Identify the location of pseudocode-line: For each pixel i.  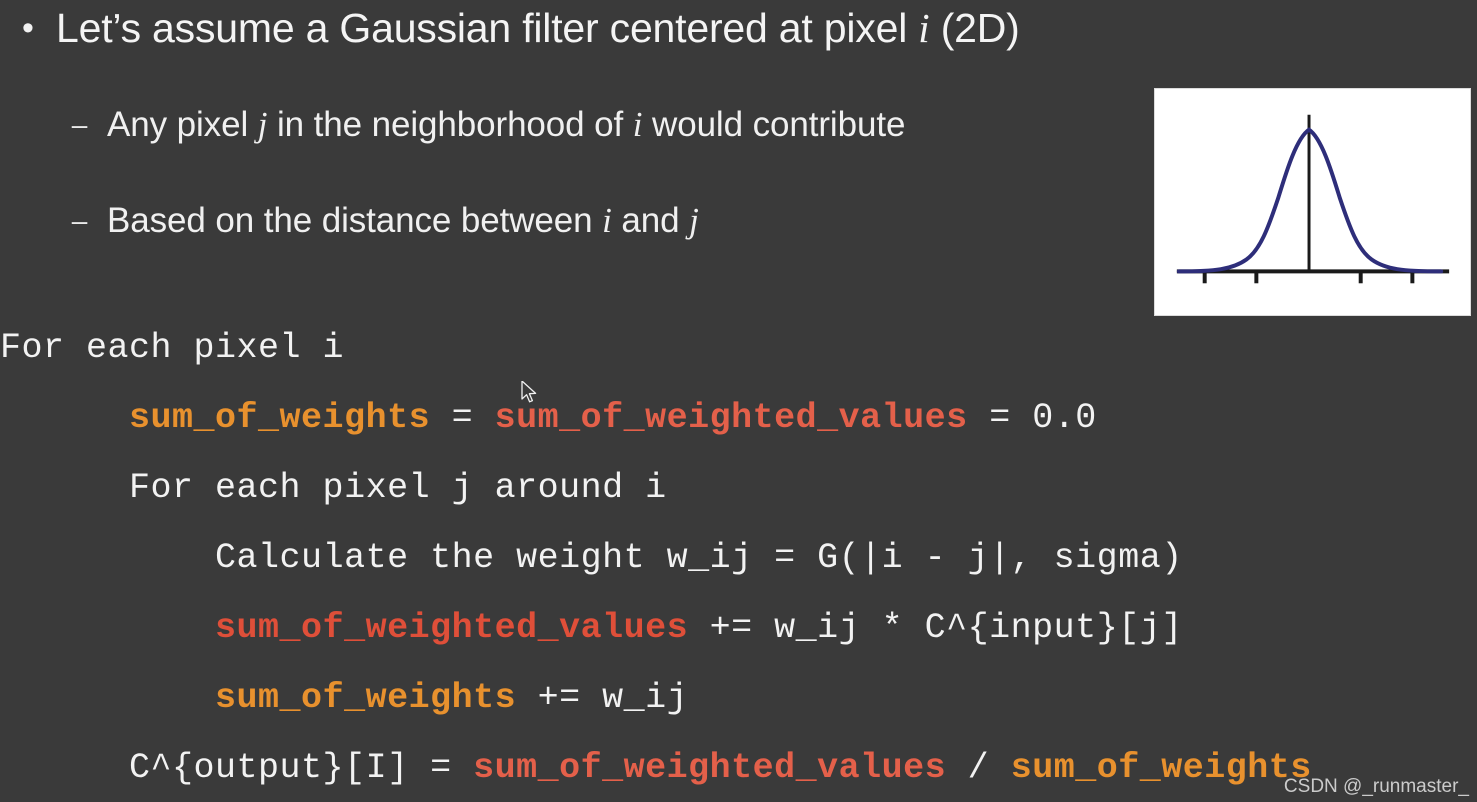
(738, 348).